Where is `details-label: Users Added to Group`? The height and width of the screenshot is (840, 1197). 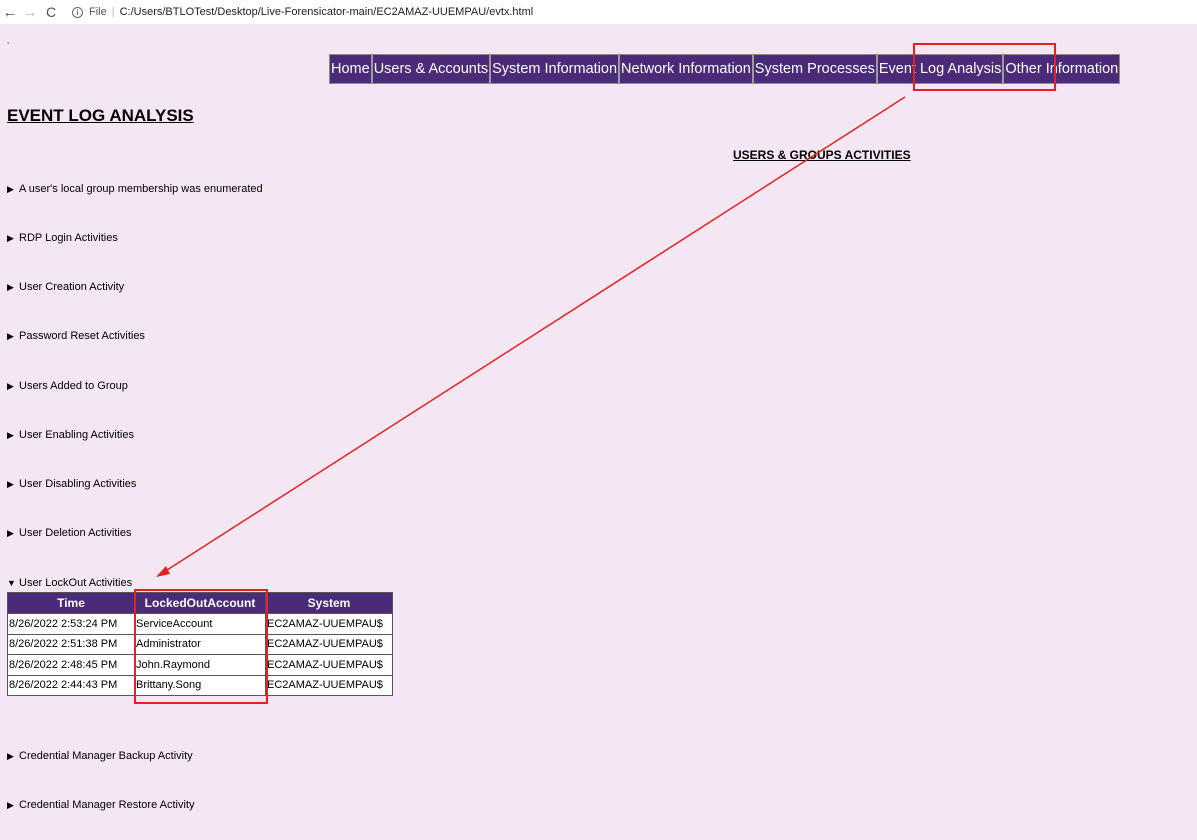
details-label: Users Added to Group is located at coordinates (73, 386).